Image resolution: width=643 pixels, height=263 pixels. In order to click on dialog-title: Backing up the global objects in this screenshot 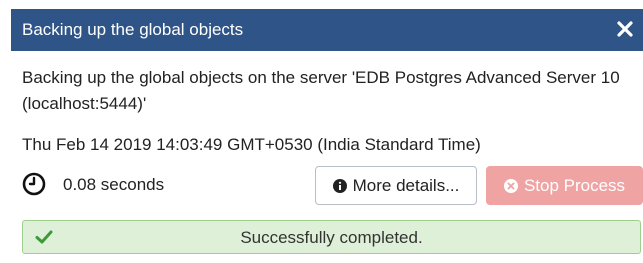, I will do `click(133, 29)`.